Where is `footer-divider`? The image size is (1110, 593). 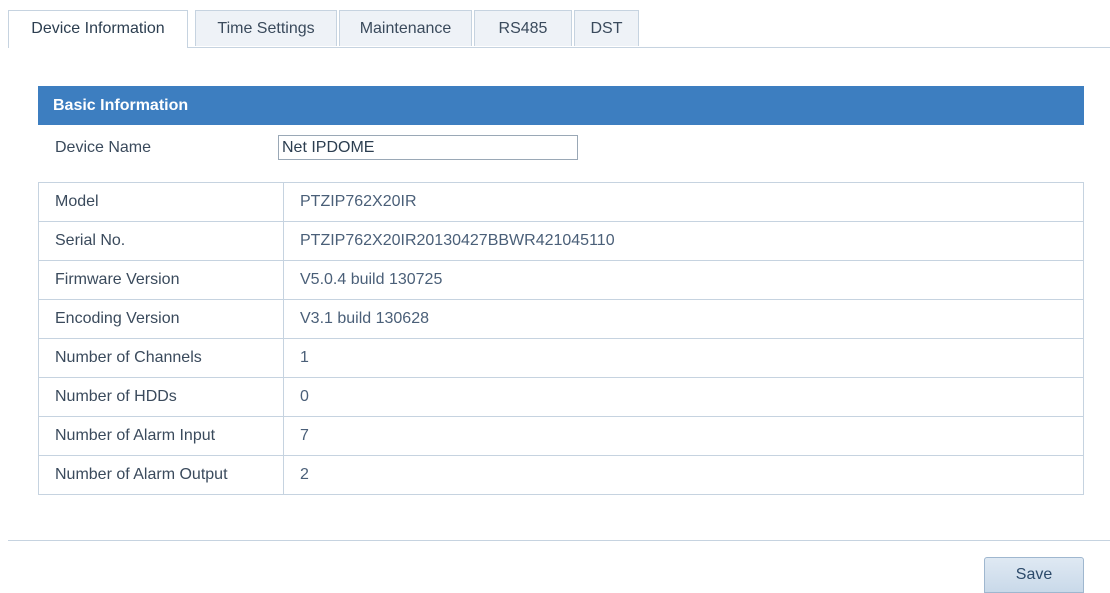
footer-divider is located at coordinates (559, 540).